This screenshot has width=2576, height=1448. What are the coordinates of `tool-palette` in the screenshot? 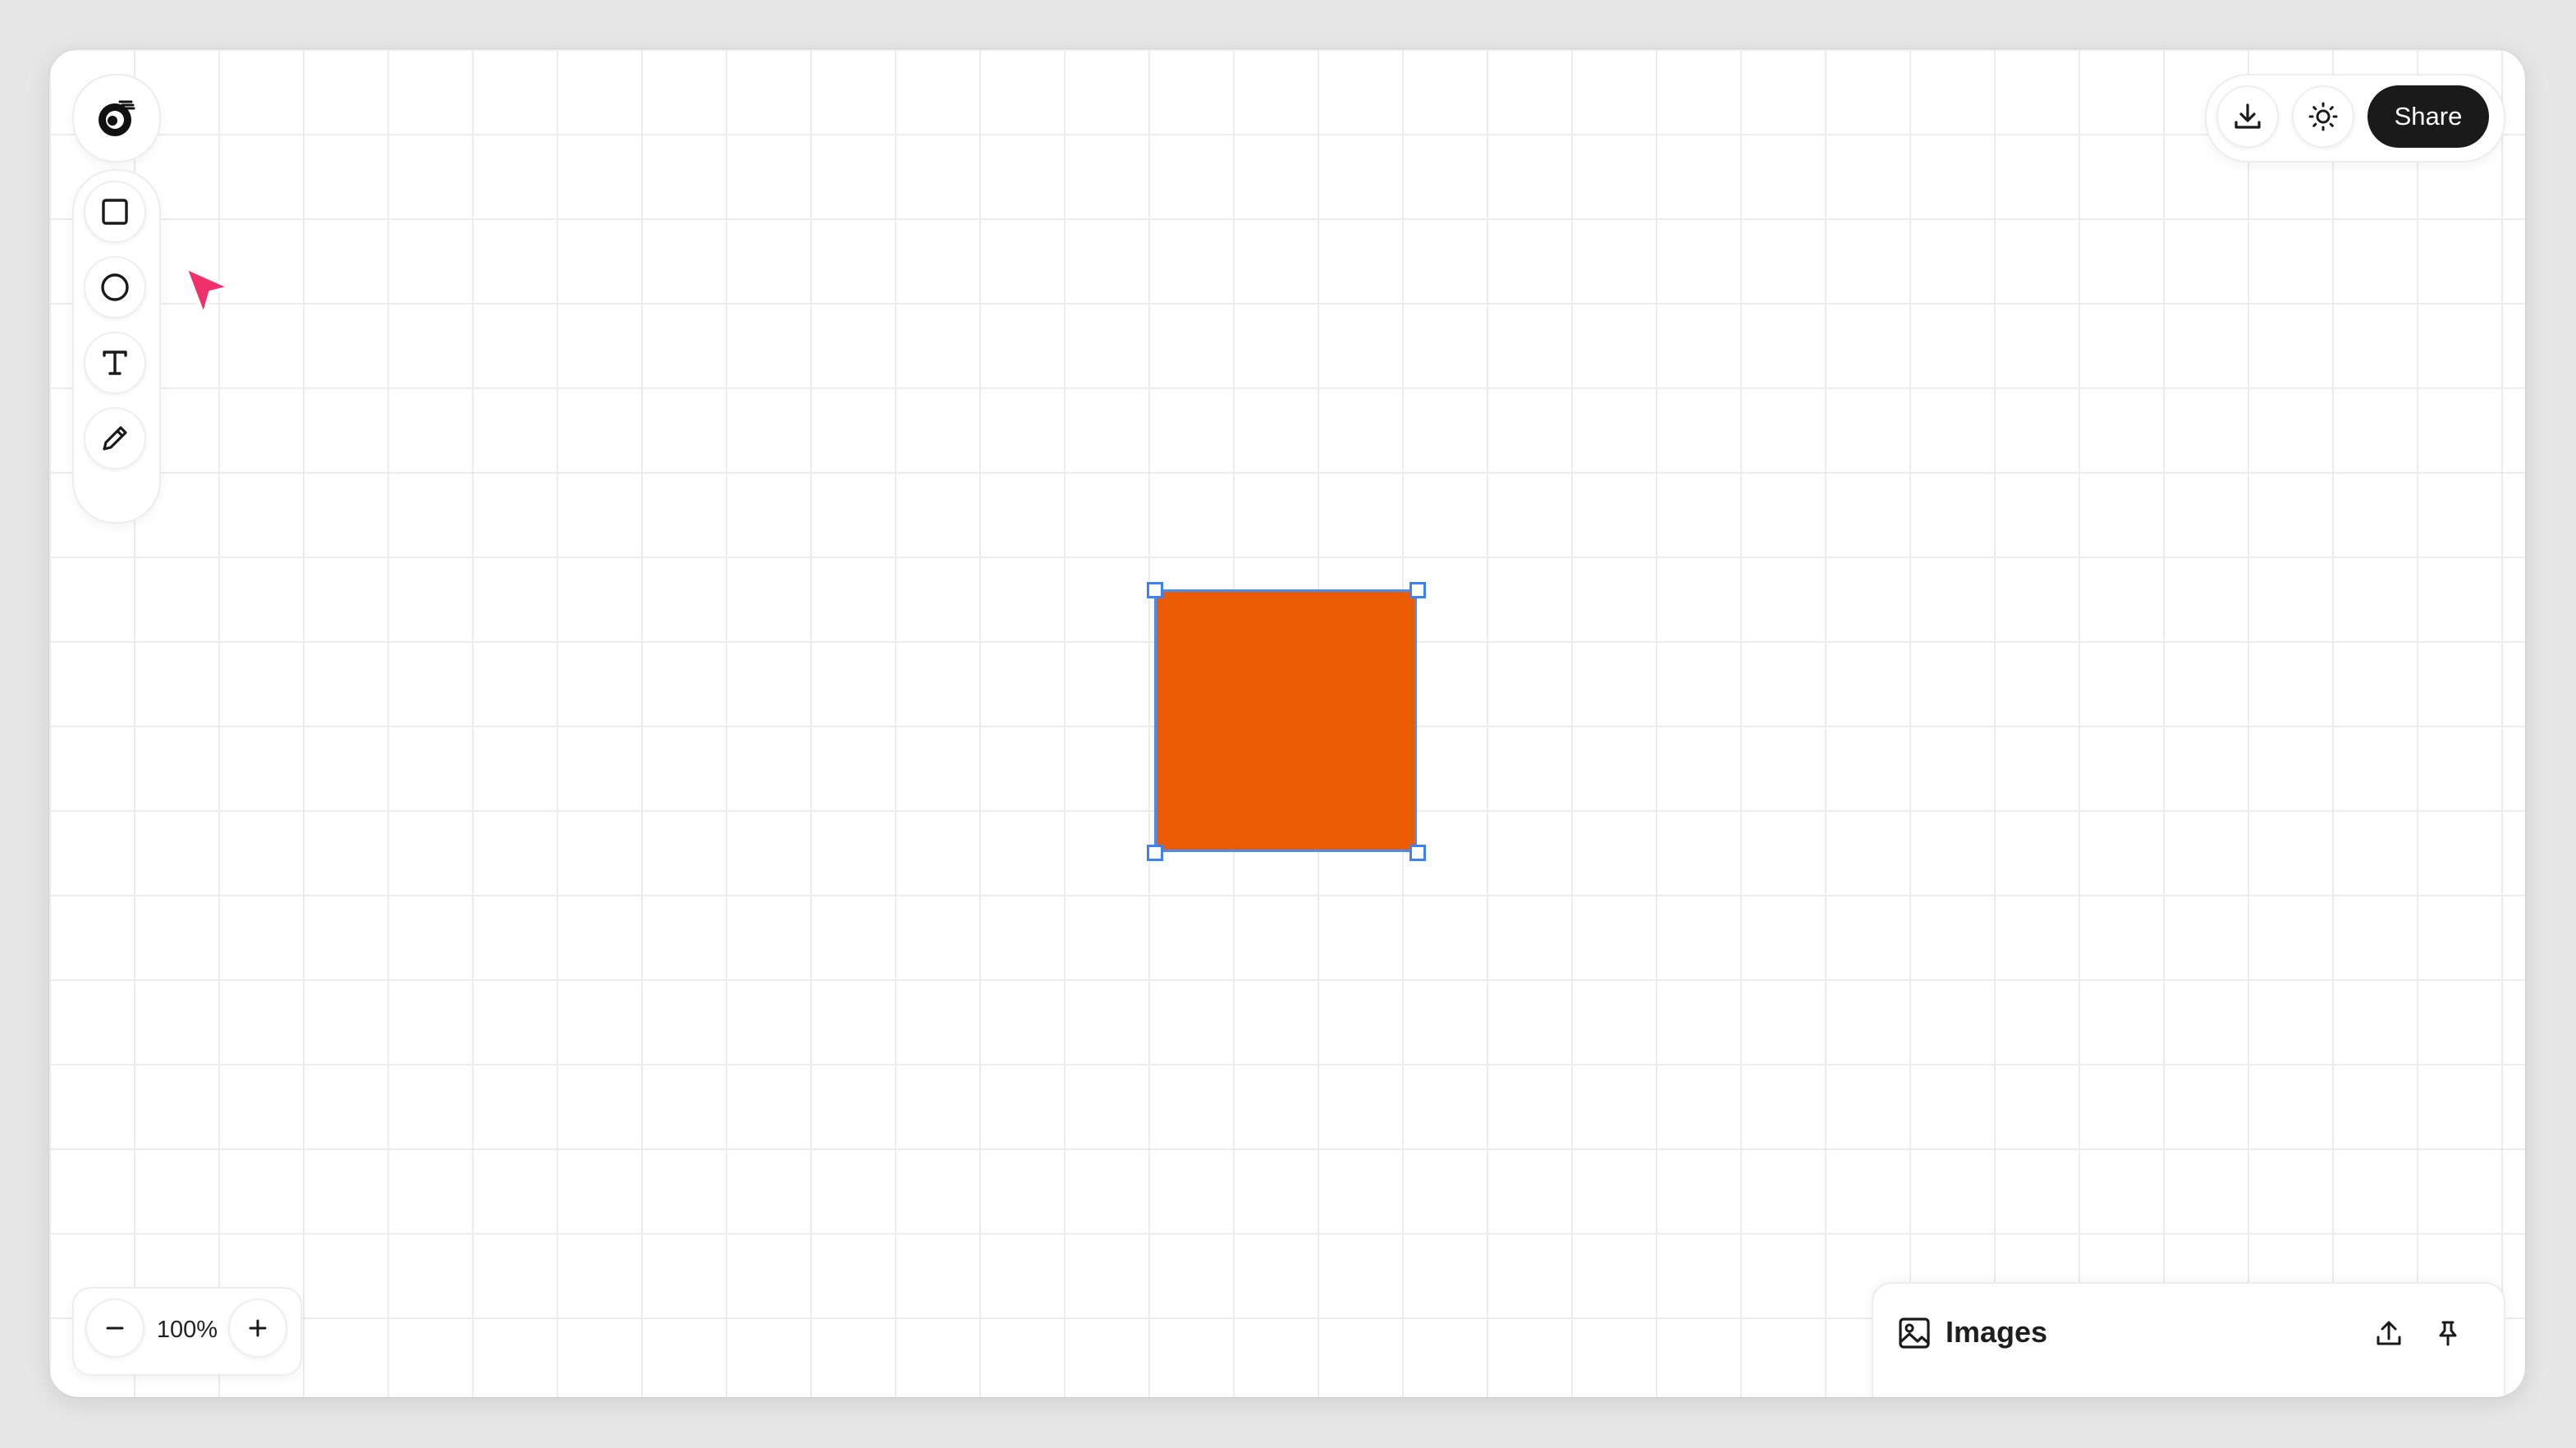 It's located at (116, 346).